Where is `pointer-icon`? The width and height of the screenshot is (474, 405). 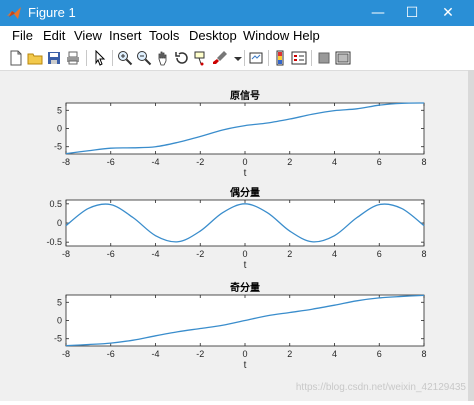 pointer-icon is located at coordinates (100, 58).